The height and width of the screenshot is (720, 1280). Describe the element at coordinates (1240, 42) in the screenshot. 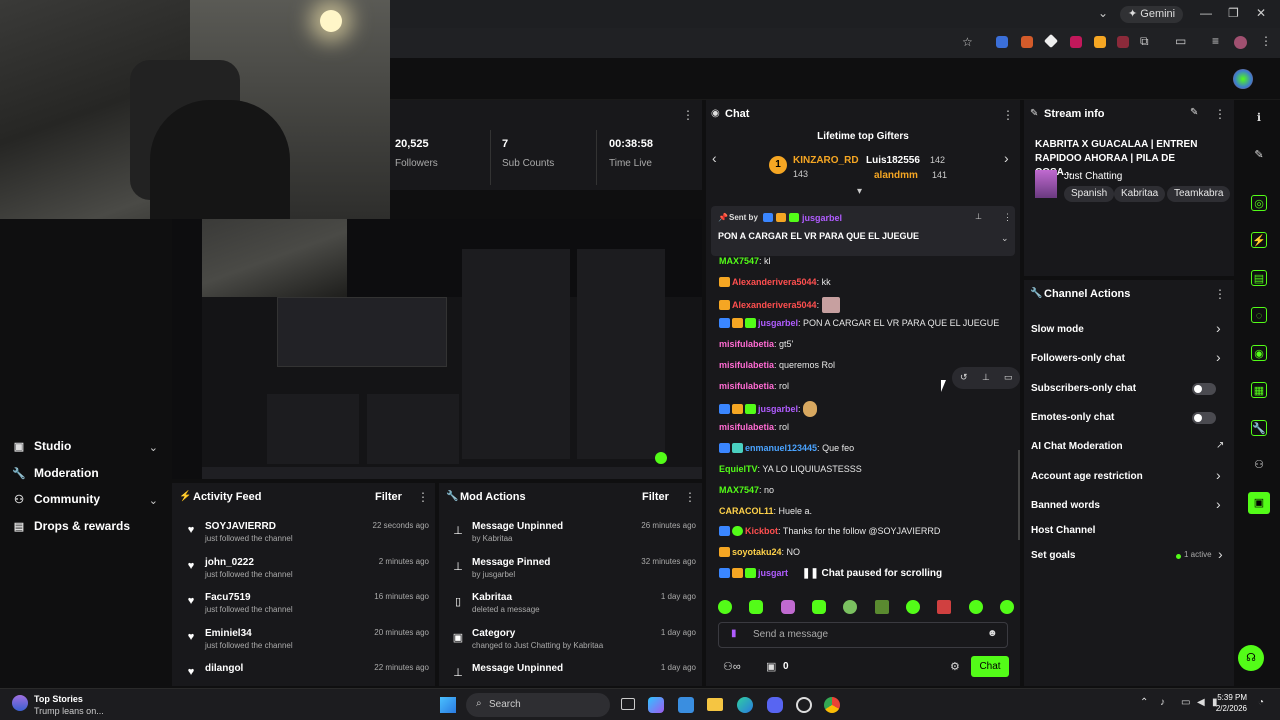

I see `profile-avatar` at that location.